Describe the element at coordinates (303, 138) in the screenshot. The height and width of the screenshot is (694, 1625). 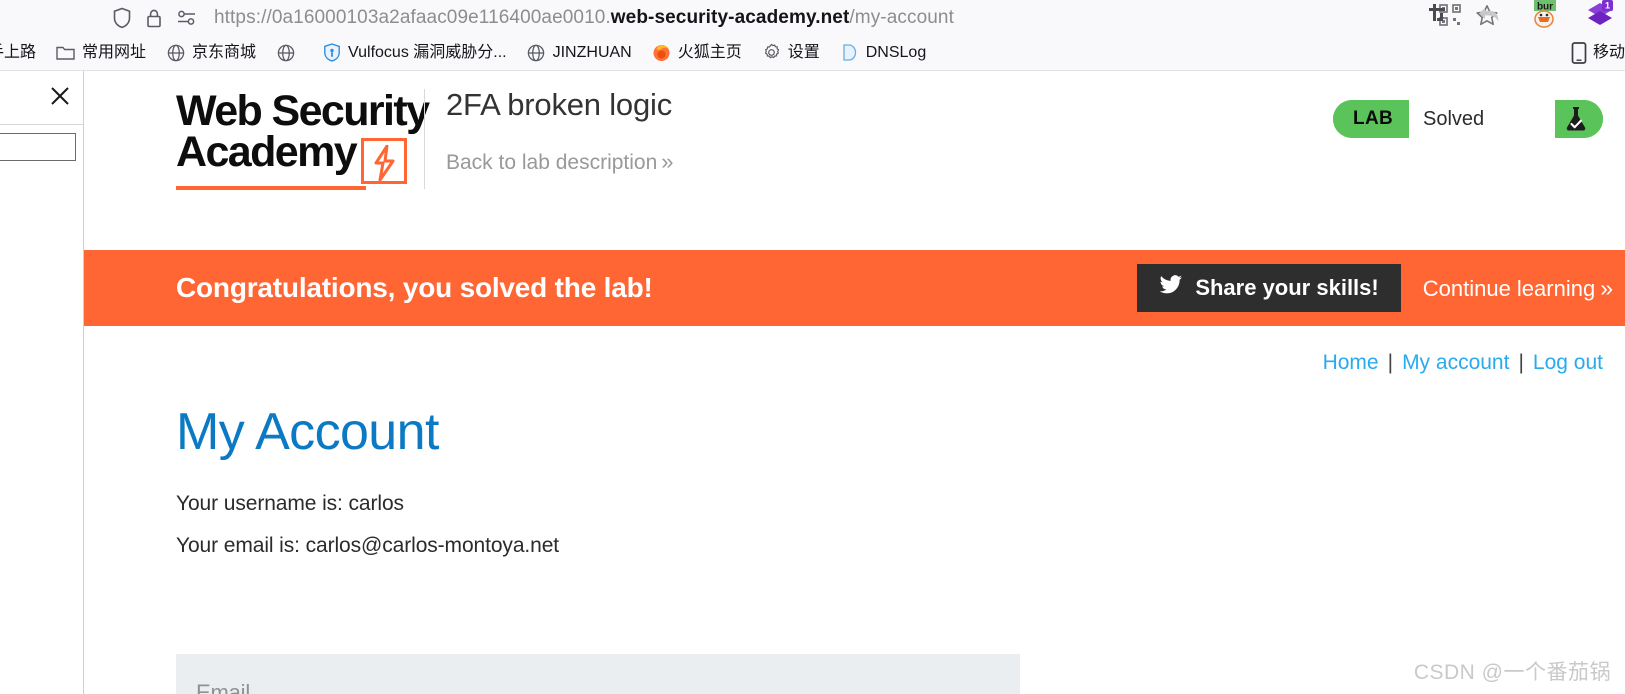
I see `web-security-academy-logo: Web Security Academy` at that location.